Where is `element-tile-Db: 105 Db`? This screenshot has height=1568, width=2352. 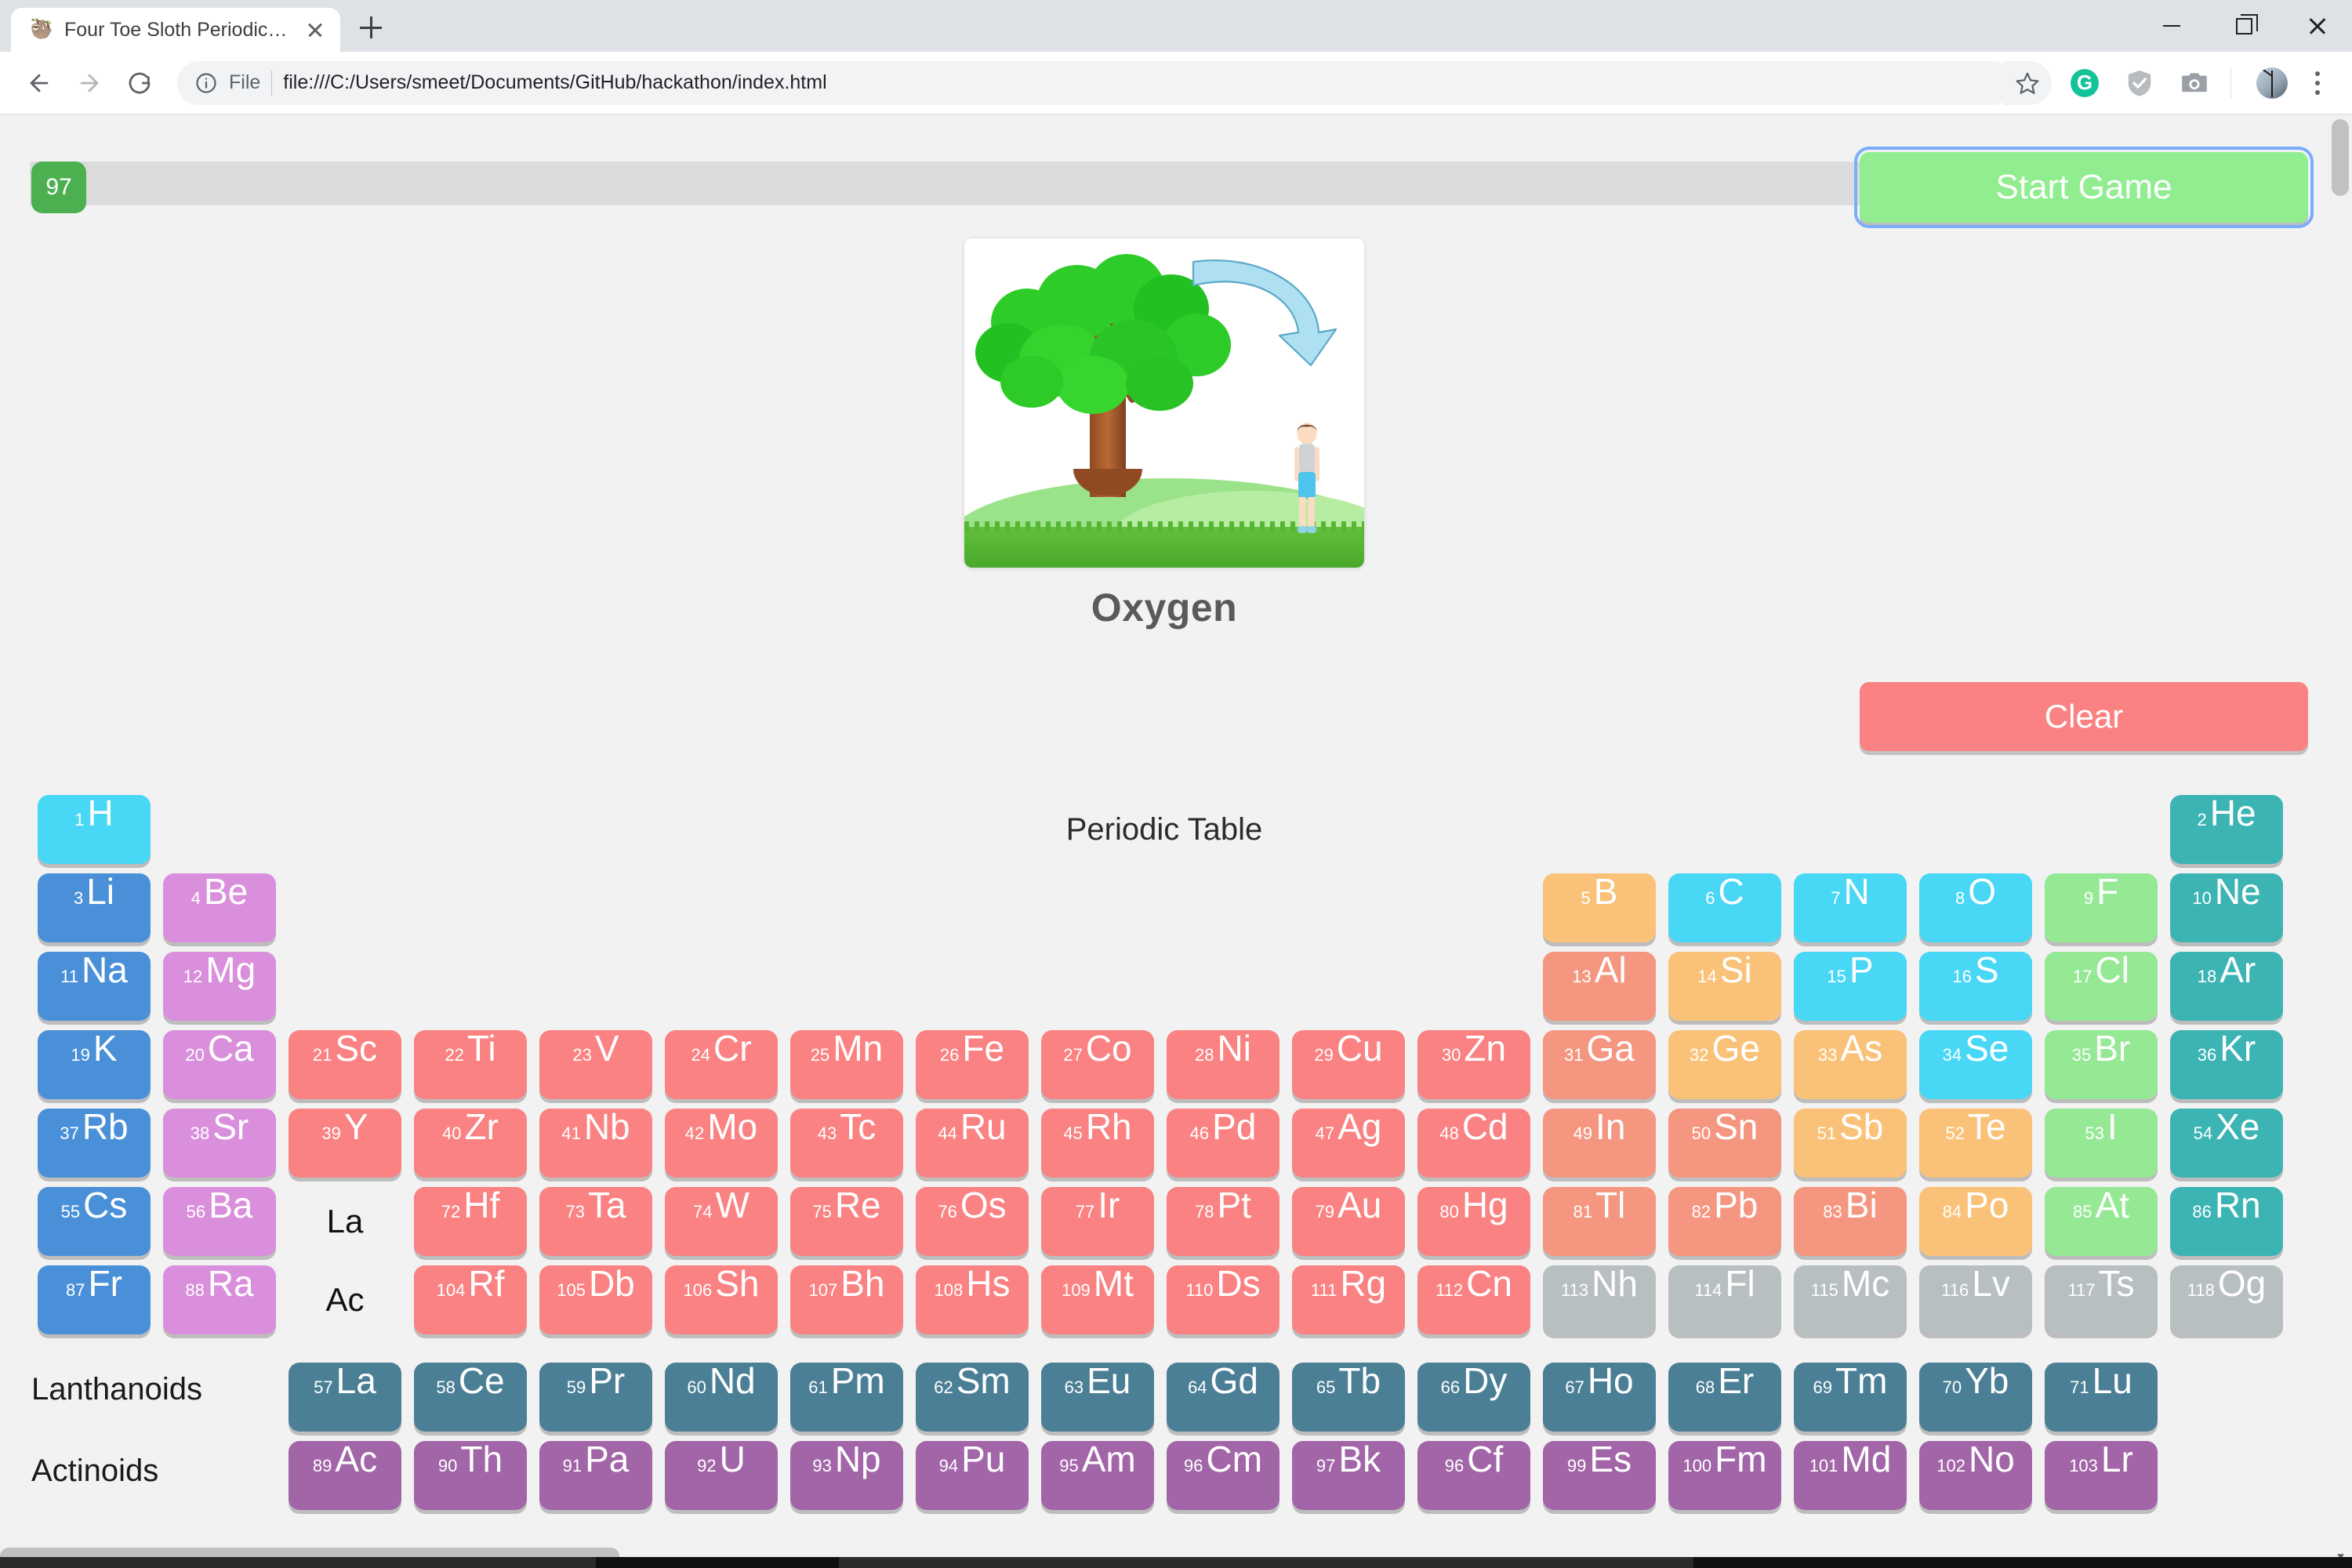
element-tile-Db: 105 Db is located at coordinates (595, 1299).